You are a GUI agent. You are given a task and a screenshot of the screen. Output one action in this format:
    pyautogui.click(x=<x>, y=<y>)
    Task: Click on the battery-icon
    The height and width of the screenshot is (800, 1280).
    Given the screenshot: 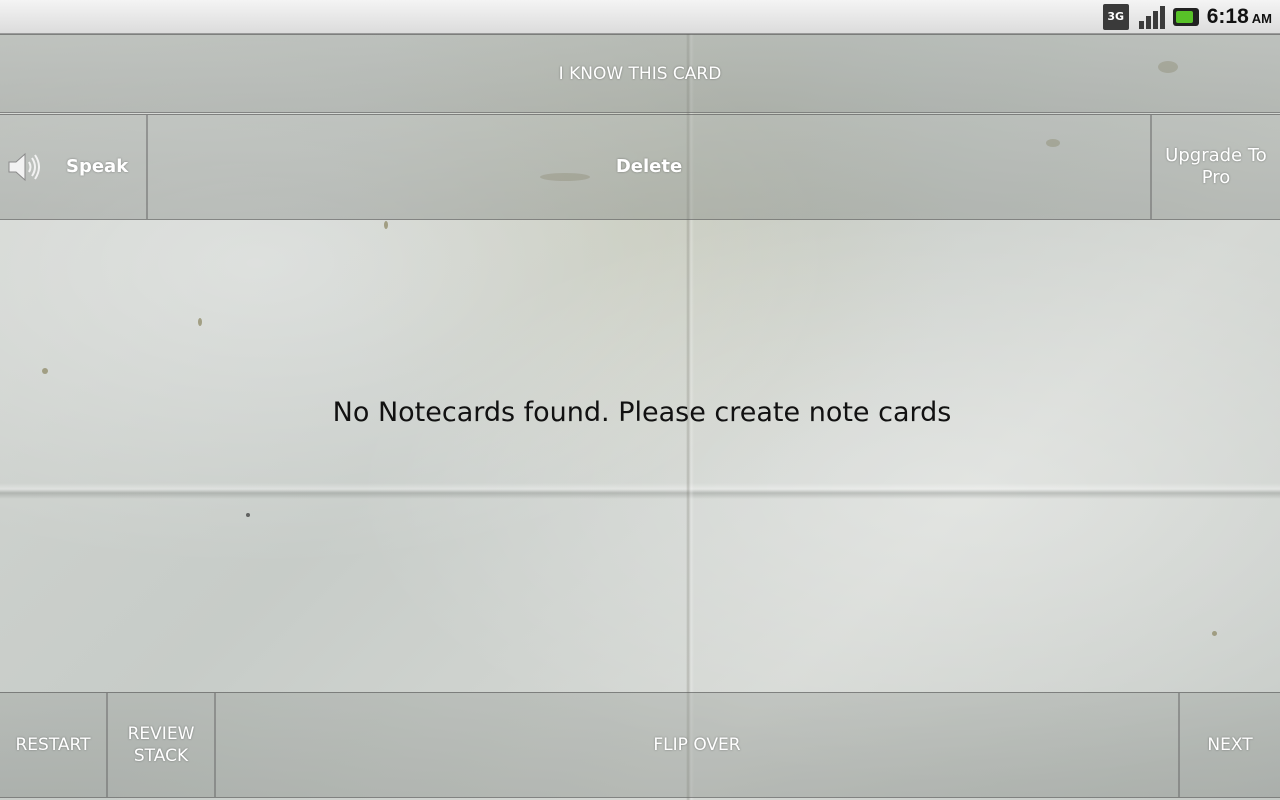 What is the action you would take?
    pyautogui.click(x=1185, y=16)
    